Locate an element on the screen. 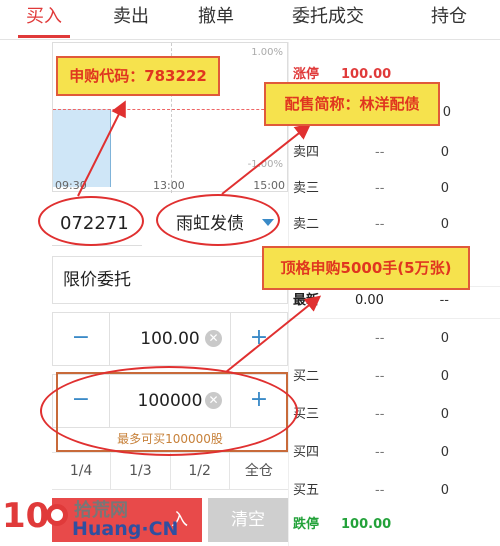 The width and height of the screenshot is (500, 546). tab-orders: 委托成交 is located at coordinates (328, 20).